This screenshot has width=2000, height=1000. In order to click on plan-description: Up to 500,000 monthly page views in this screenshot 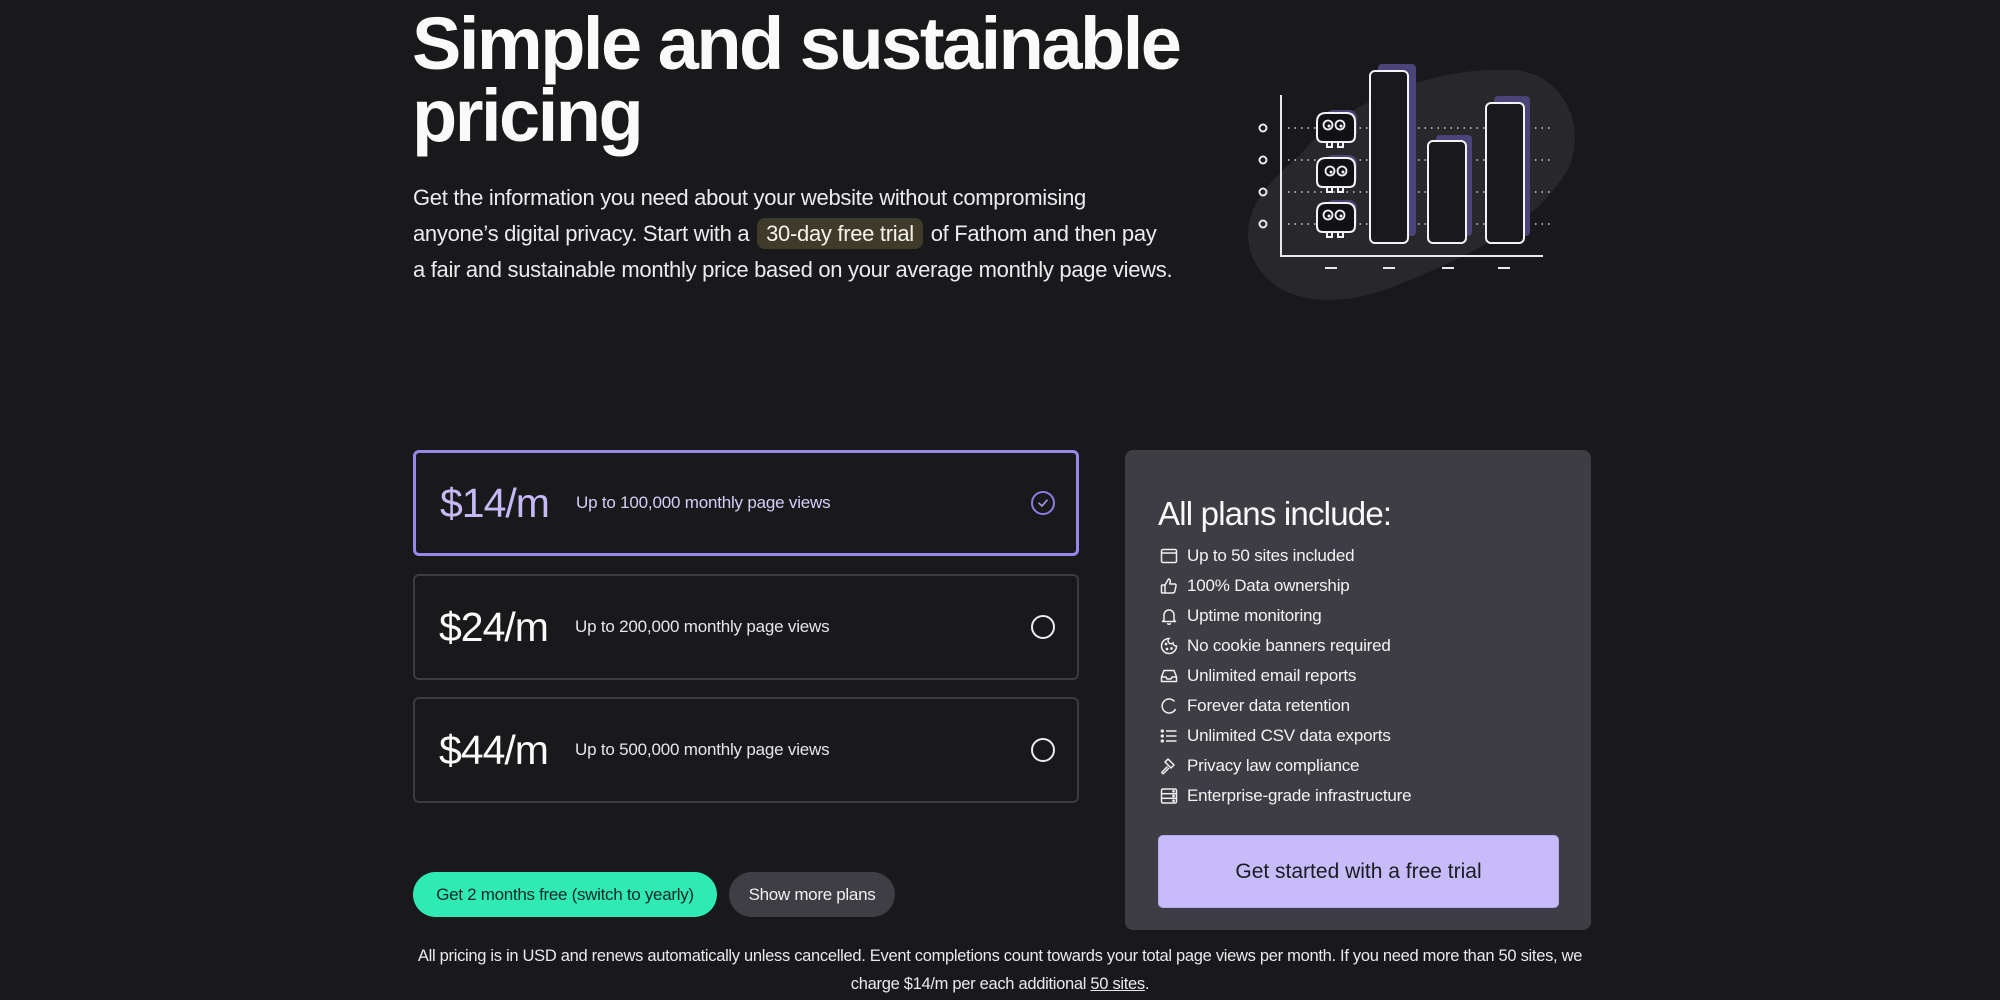, I will do `click(702, 749)`.